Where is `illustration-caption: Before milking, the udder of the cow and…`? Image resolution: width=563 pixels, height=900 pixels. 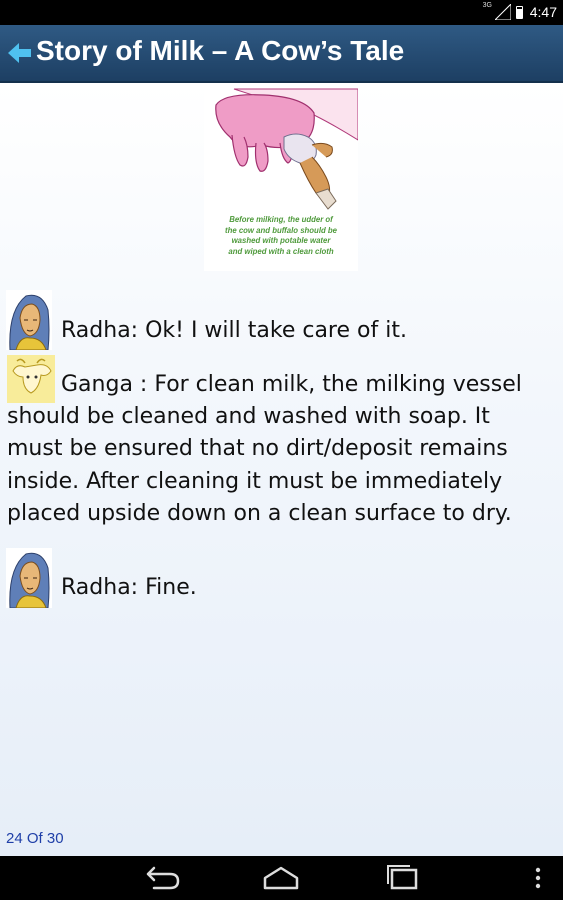
illustration-caption: Before milking, the udder of the cow and… is located at coordinates (281, 236).